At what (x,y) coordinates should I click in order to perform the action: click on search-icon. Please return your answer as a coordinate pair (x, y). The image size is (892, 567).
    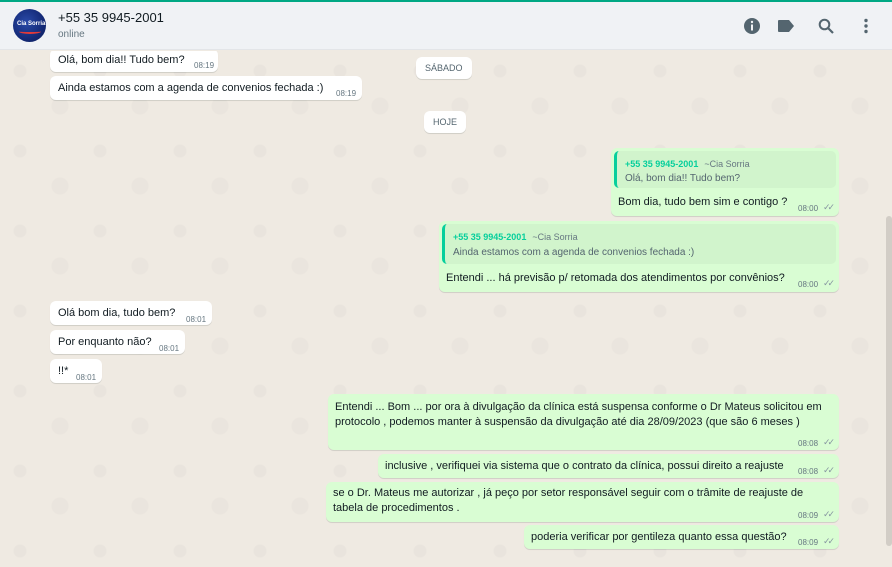
    Looking at the image, I should click on (826, 26).